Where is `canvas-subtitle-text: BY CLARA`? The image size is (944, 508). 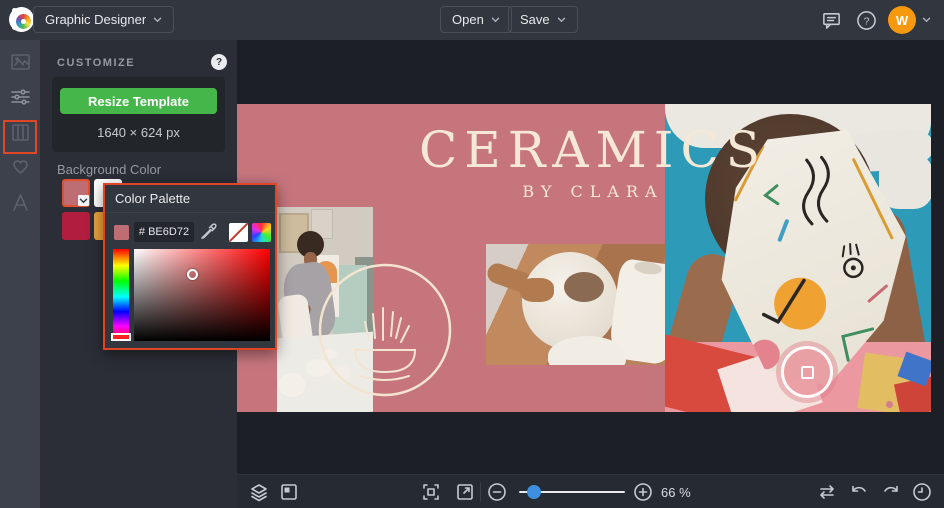
canvas-subtitle-text: BY CLARA is located at coordinates (593, 191).